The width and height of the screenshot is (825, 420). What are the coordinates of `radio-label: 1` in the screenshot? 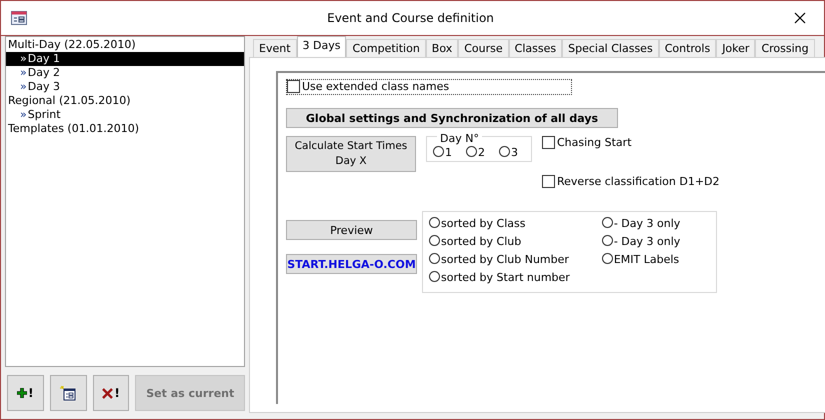 It's located at (448, 152).